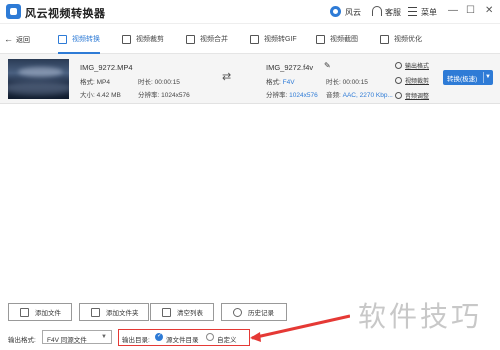 Image resolution: width=500 pixels, height=350 pixels. I want to click on tab-video-merge: 视频合并, so click(207, 39).